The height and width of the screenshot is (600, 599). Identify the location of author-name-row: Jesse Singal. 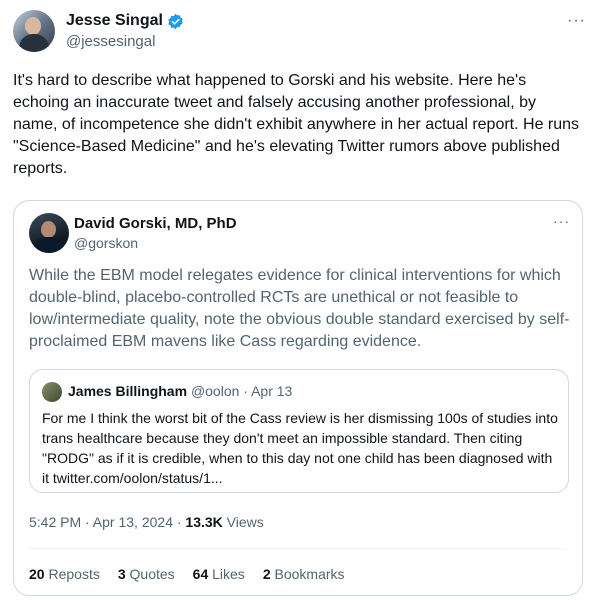
(125, 21).